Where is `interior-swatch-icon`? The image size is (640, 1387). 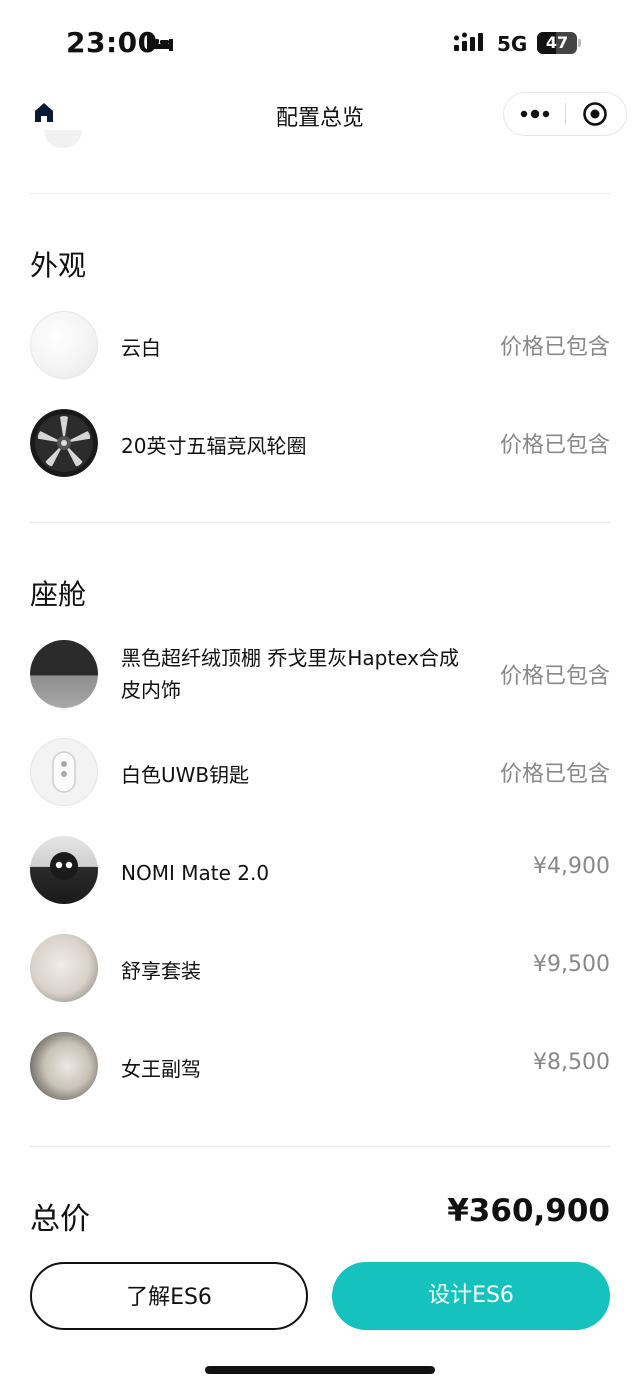
interior-swatch-icon is located at coordinates (64, 674).